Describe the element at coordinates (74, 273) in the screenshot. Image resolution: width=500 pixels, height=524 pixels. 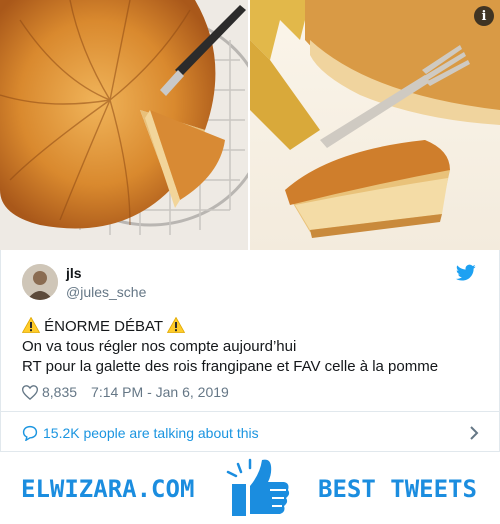
I see `author-name: jls` at that location.